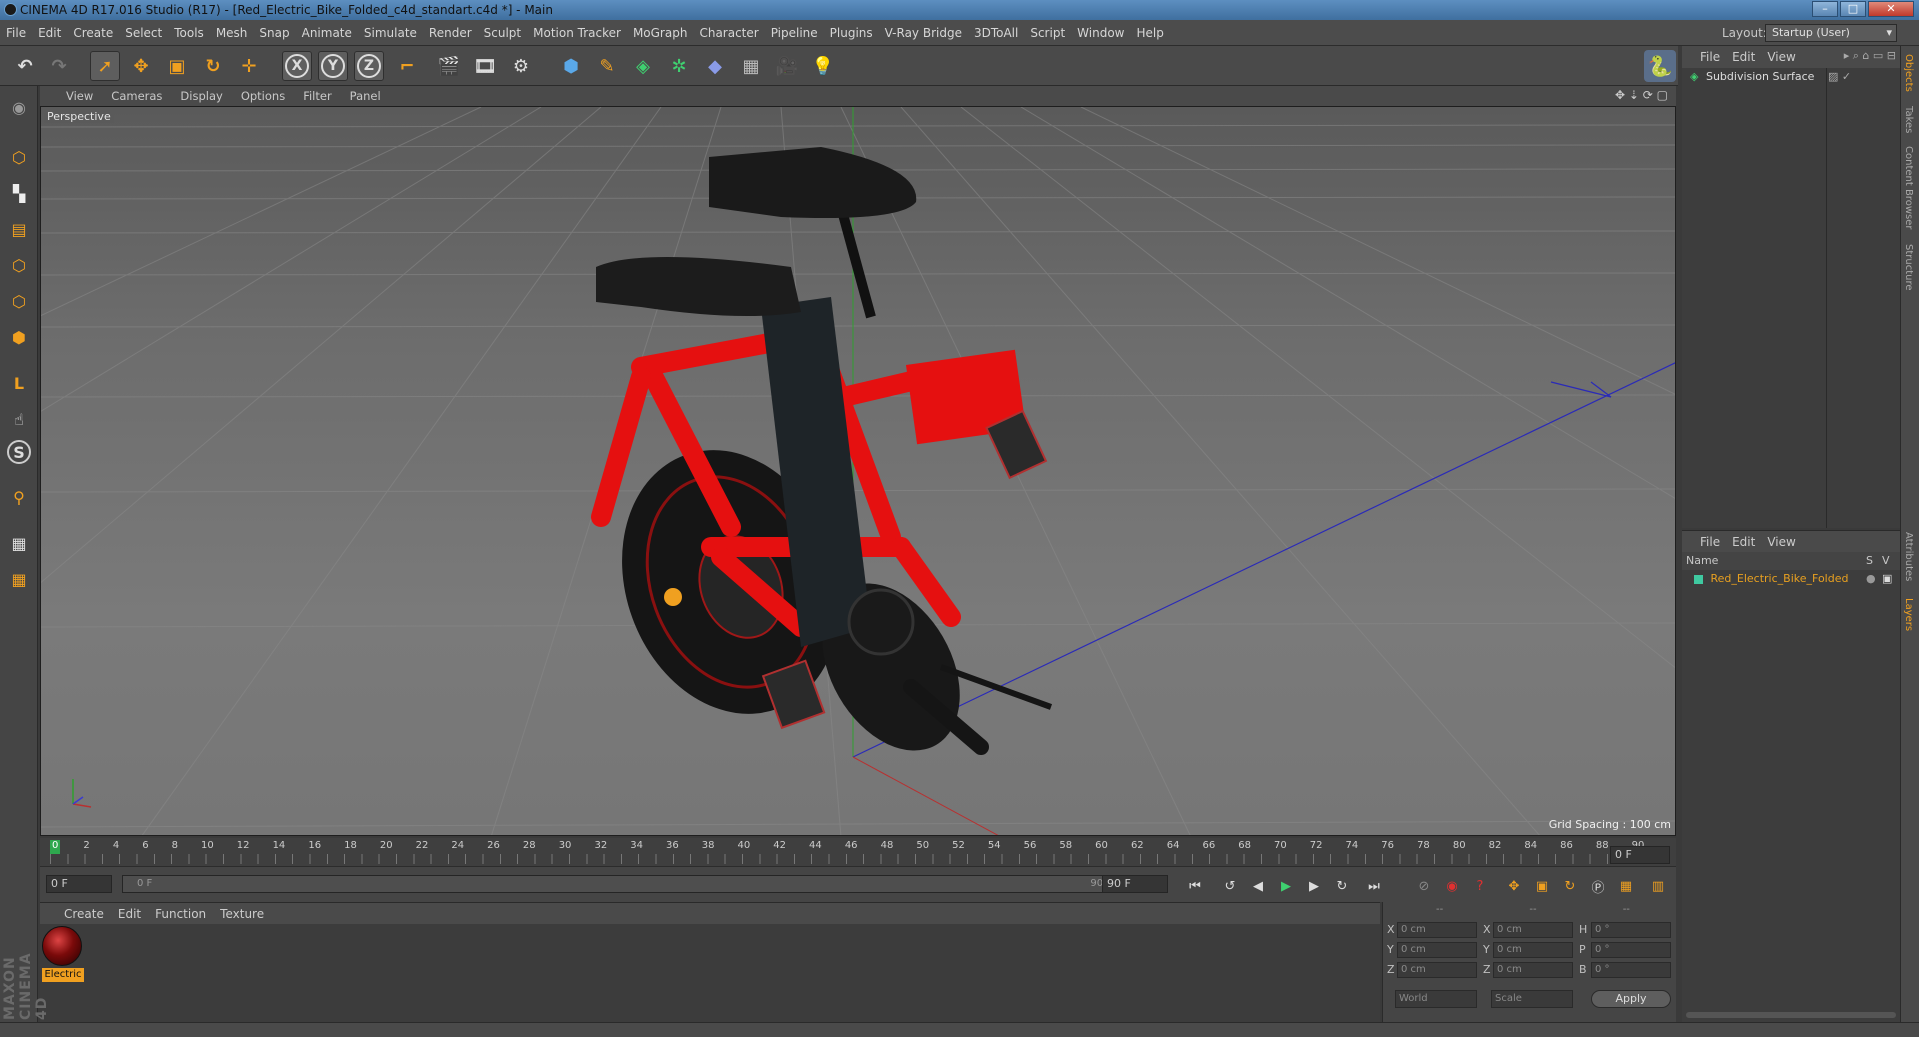  What do you see at coordinates (19, 452) in the screenshot?
I see `snap-icon: S` at bounding box center [19, 452].